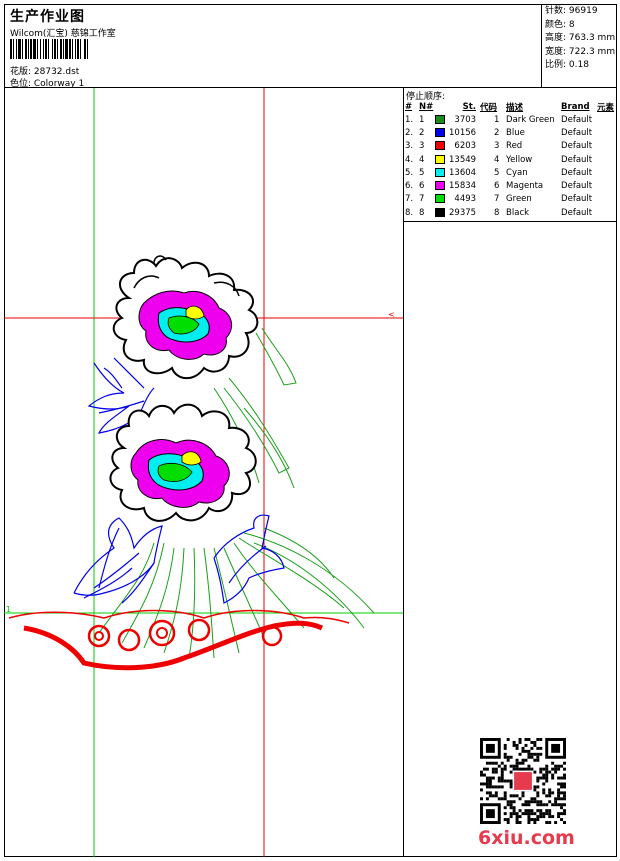  Describe the element at coordinates (403, 539) in the screenshot. I see `panel-divider` at that location.